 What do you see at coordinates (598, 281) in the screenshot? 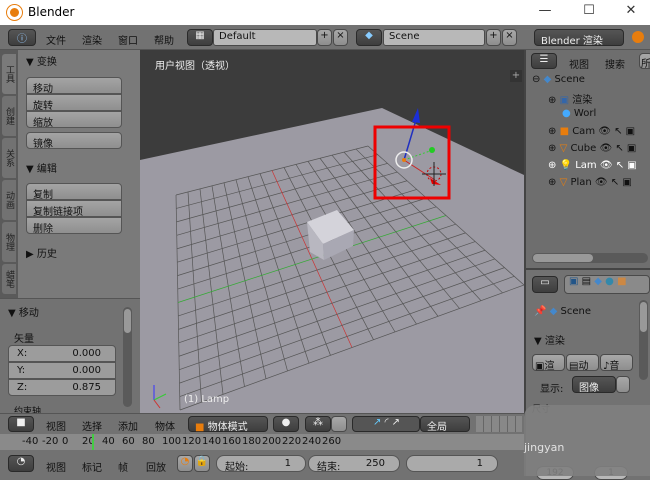
I see `scene-tab-icon: ◆` at bounding box center [598, 281].